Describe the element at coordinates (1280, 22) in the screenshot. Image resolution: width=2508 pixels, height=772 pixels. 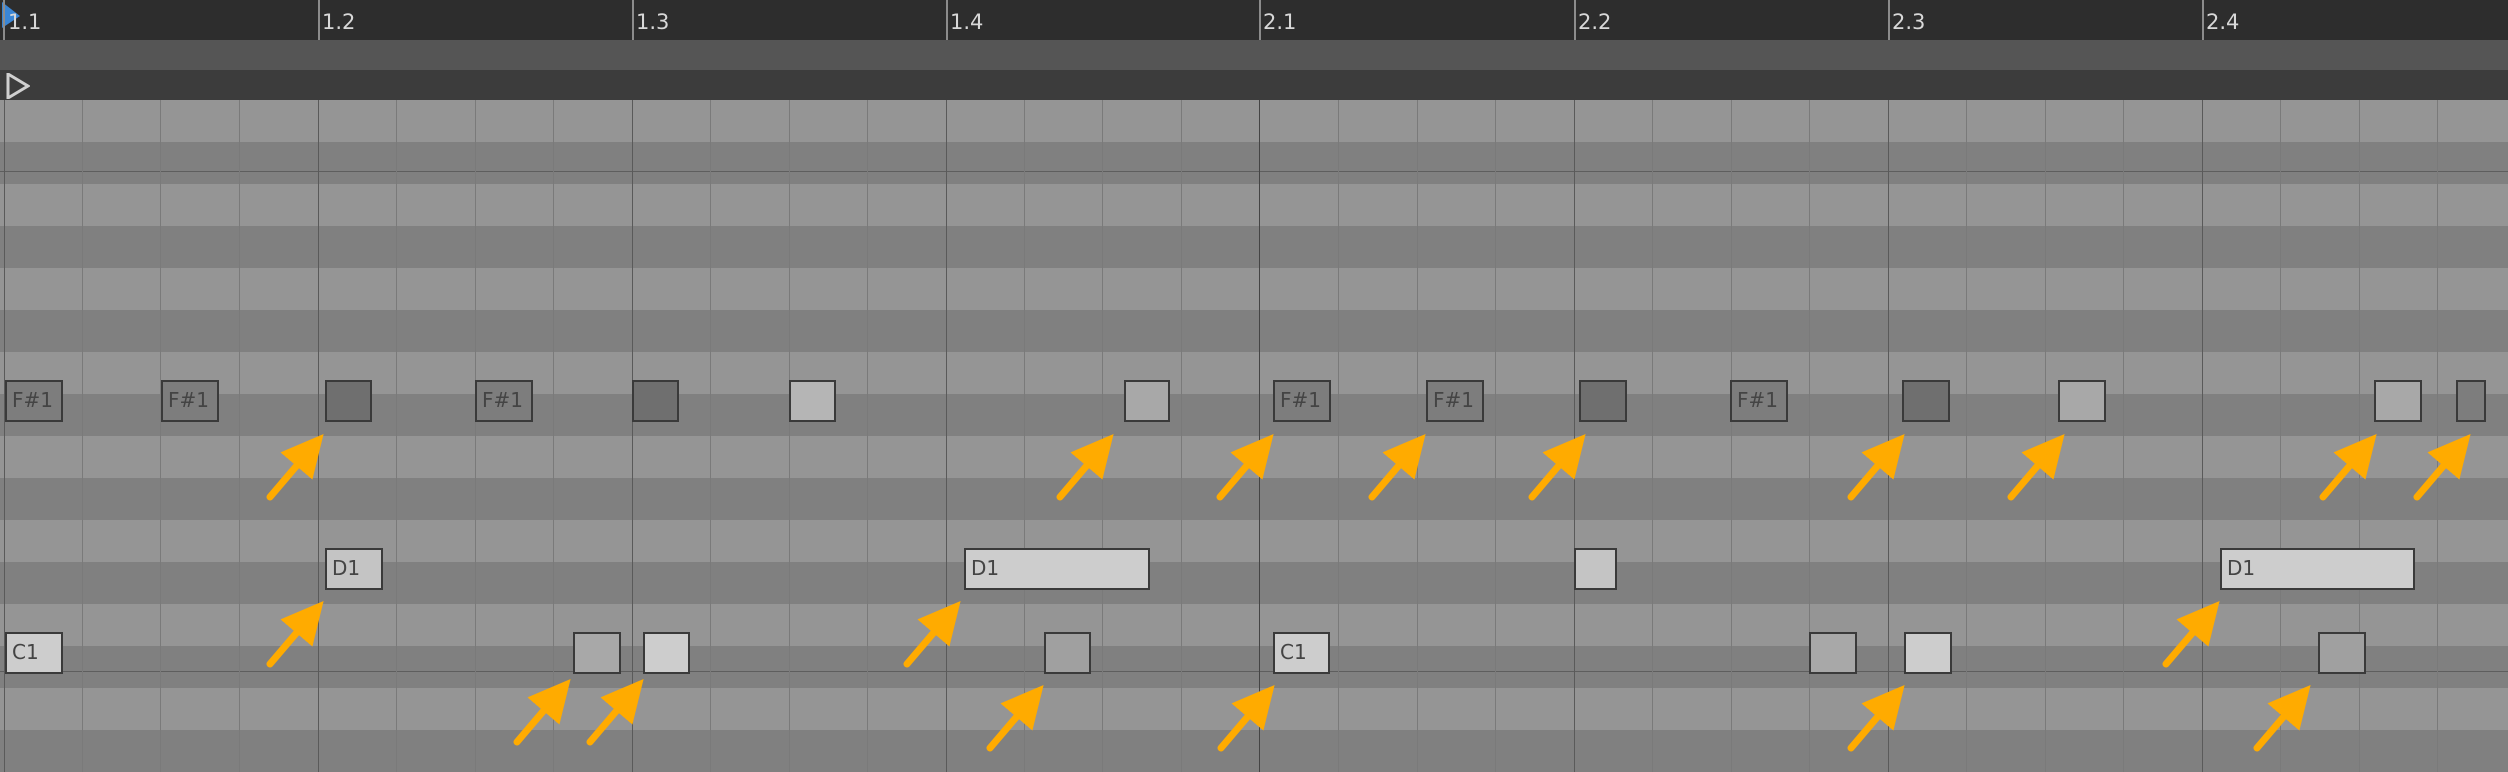
I see `ruler-label-2-1: 2.1` at that location.